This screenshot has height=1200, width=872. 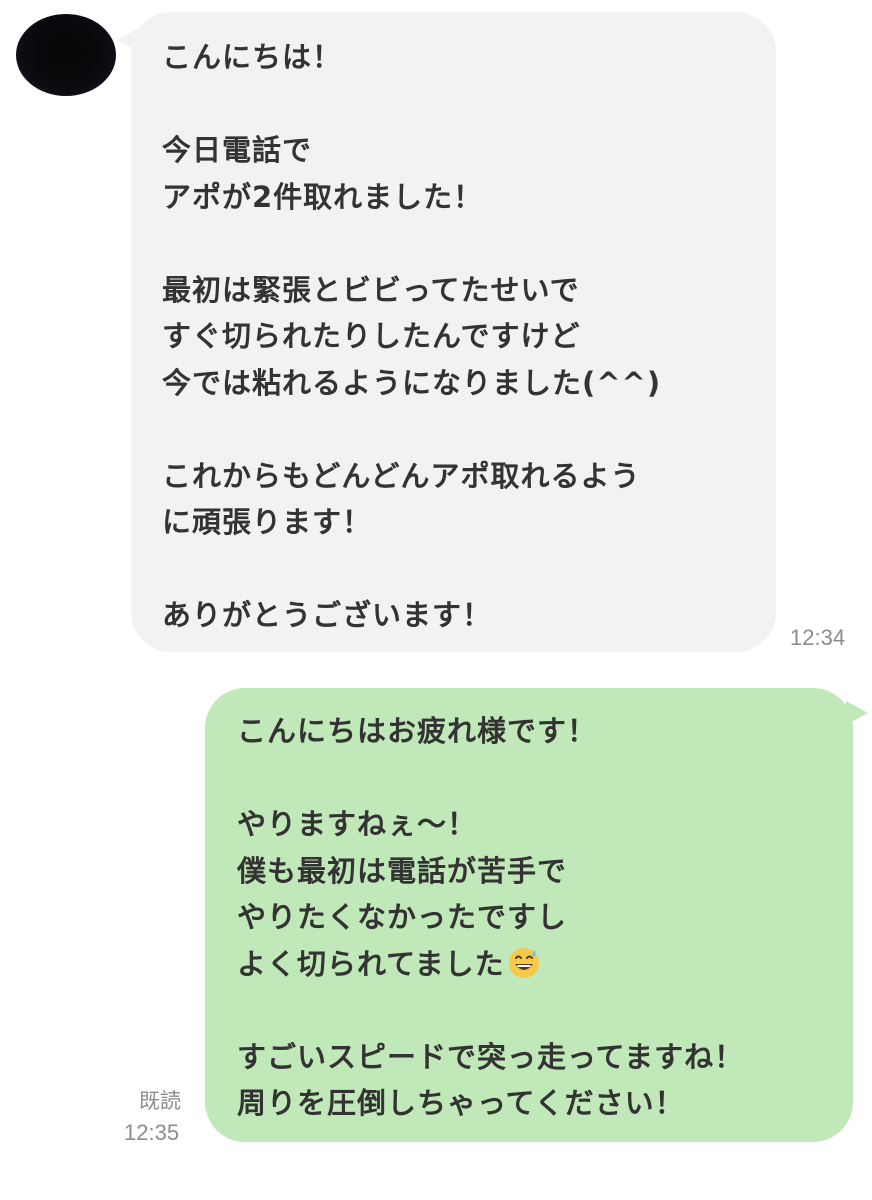 What do you see at coordinates (66, 55) in the screenshot?
I see `sender-avatar` at bounding box center [66, 55].